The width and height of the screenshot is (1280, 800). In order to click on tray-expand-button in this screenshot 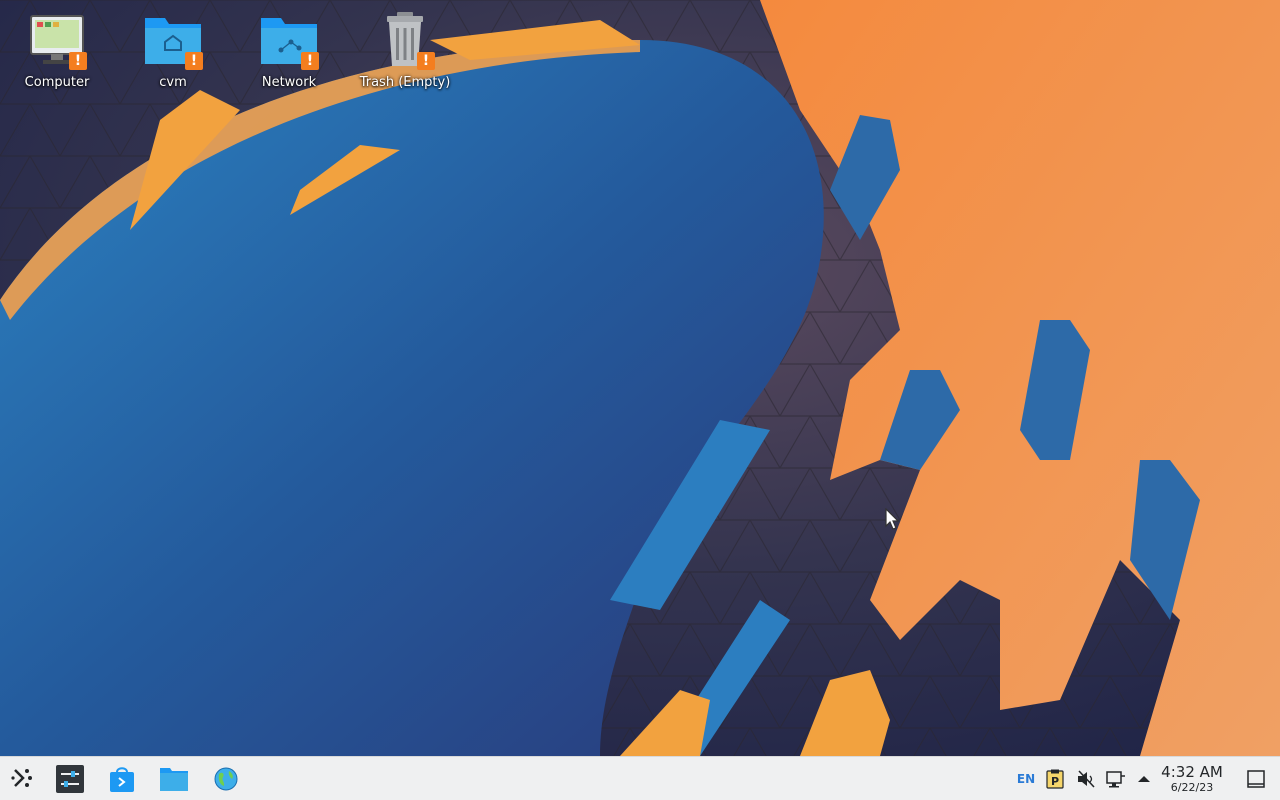, I will do `click(1144, 779)`.